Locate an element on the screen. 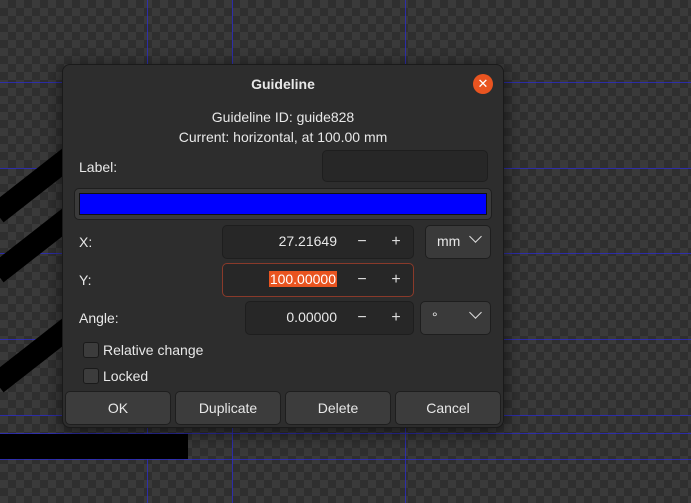  color-swatch is located at coordinates (283, 204).